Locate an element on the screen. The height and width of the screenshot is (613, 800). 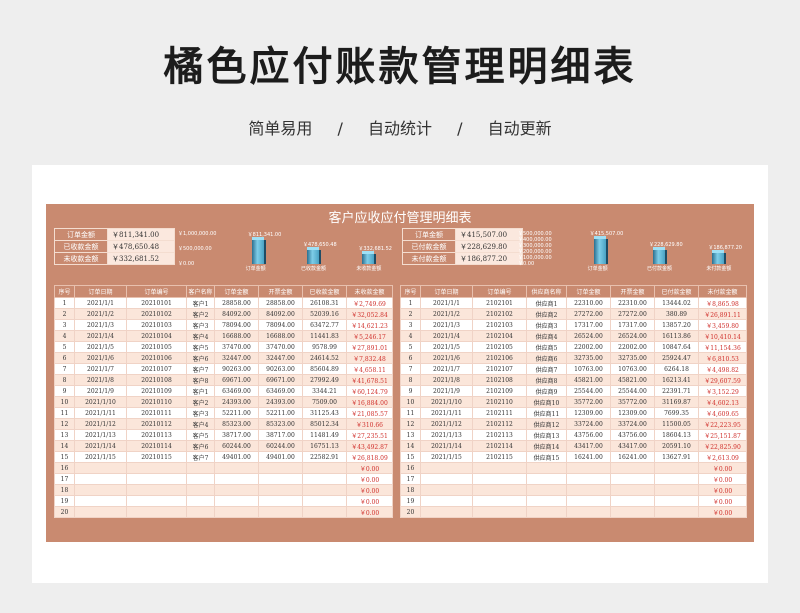
table-cell: 38717.00 is located at coordinates (236, 435).